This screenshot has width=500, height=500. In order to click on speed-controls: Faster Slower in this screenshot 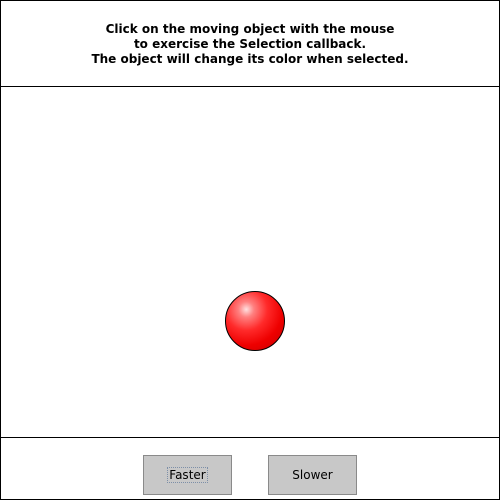, I will do `click(250, 468)`.